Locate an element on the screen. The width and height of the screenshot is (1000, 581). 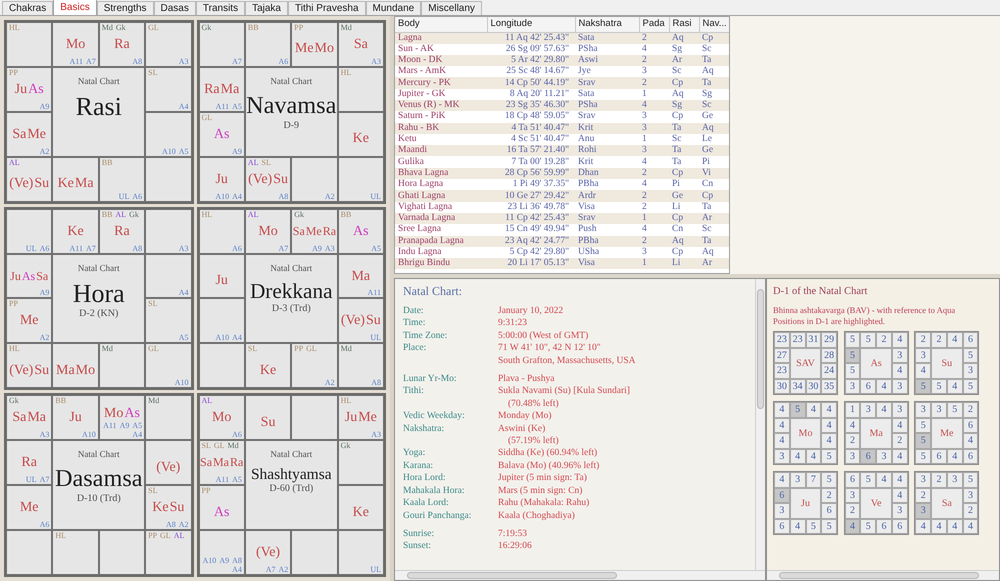
table-cell: Krit is located at coordinates (607, 128).